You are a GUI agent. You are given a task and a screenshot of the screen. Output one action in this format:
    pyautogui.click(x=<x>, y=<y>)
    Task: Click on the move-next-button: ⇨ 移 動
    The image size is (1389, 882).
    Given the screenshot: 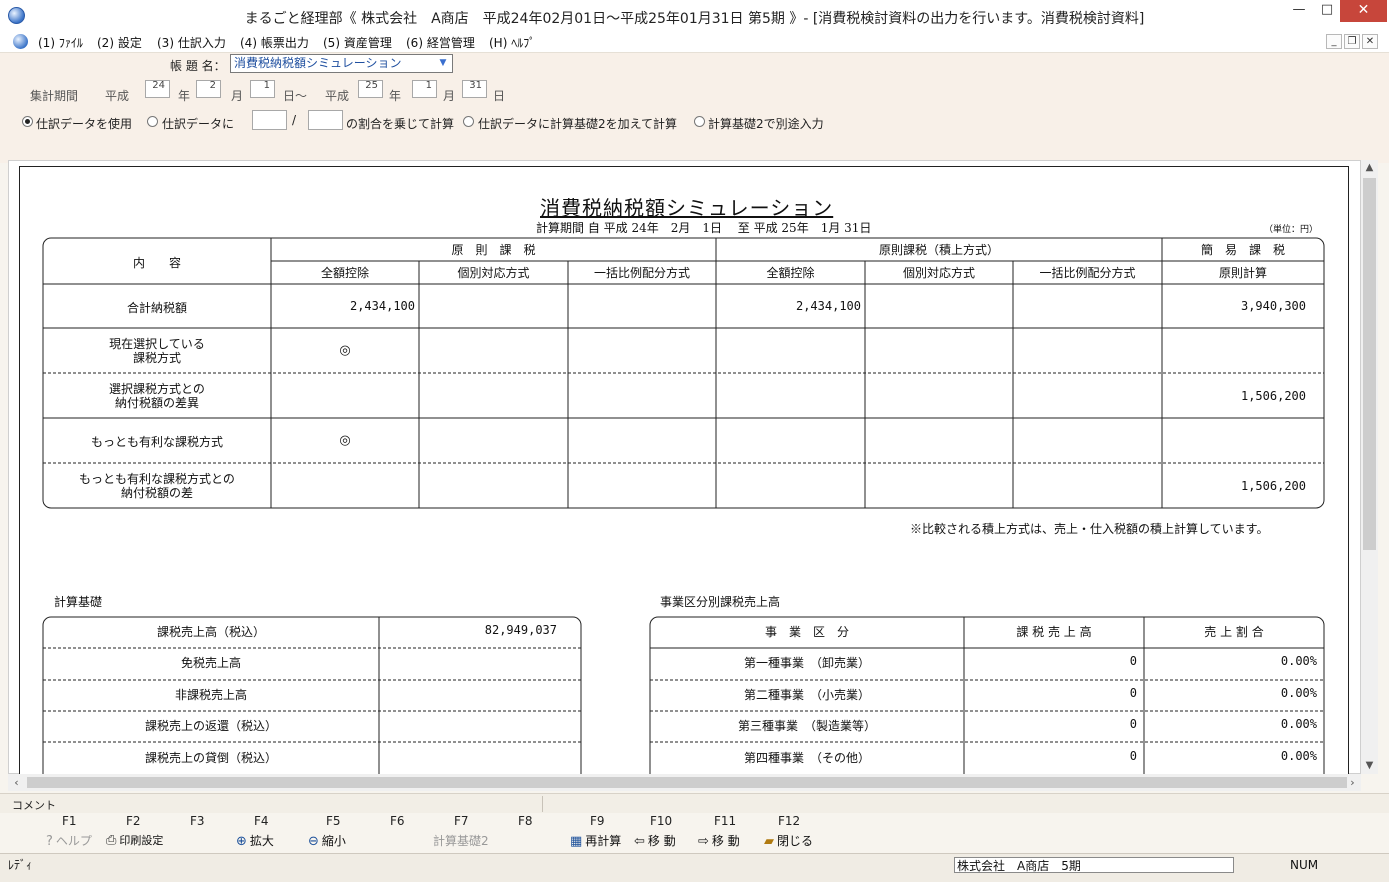 What is the action you would take?
    pyautogui.click(x=719, y=840)
    